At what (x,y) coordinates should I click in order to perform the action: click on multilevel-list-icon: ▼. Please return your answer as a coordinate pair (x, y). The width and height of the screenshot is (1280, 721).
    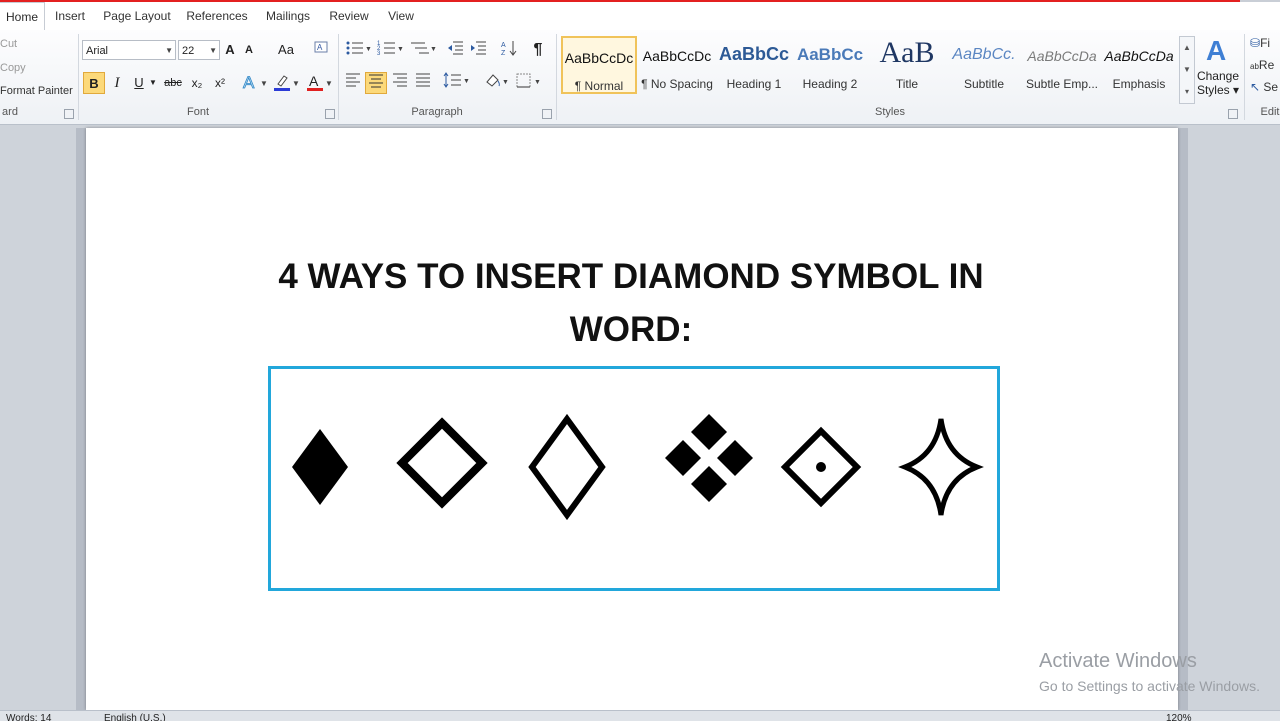
    Looking at the image, I should click on (423, 50).